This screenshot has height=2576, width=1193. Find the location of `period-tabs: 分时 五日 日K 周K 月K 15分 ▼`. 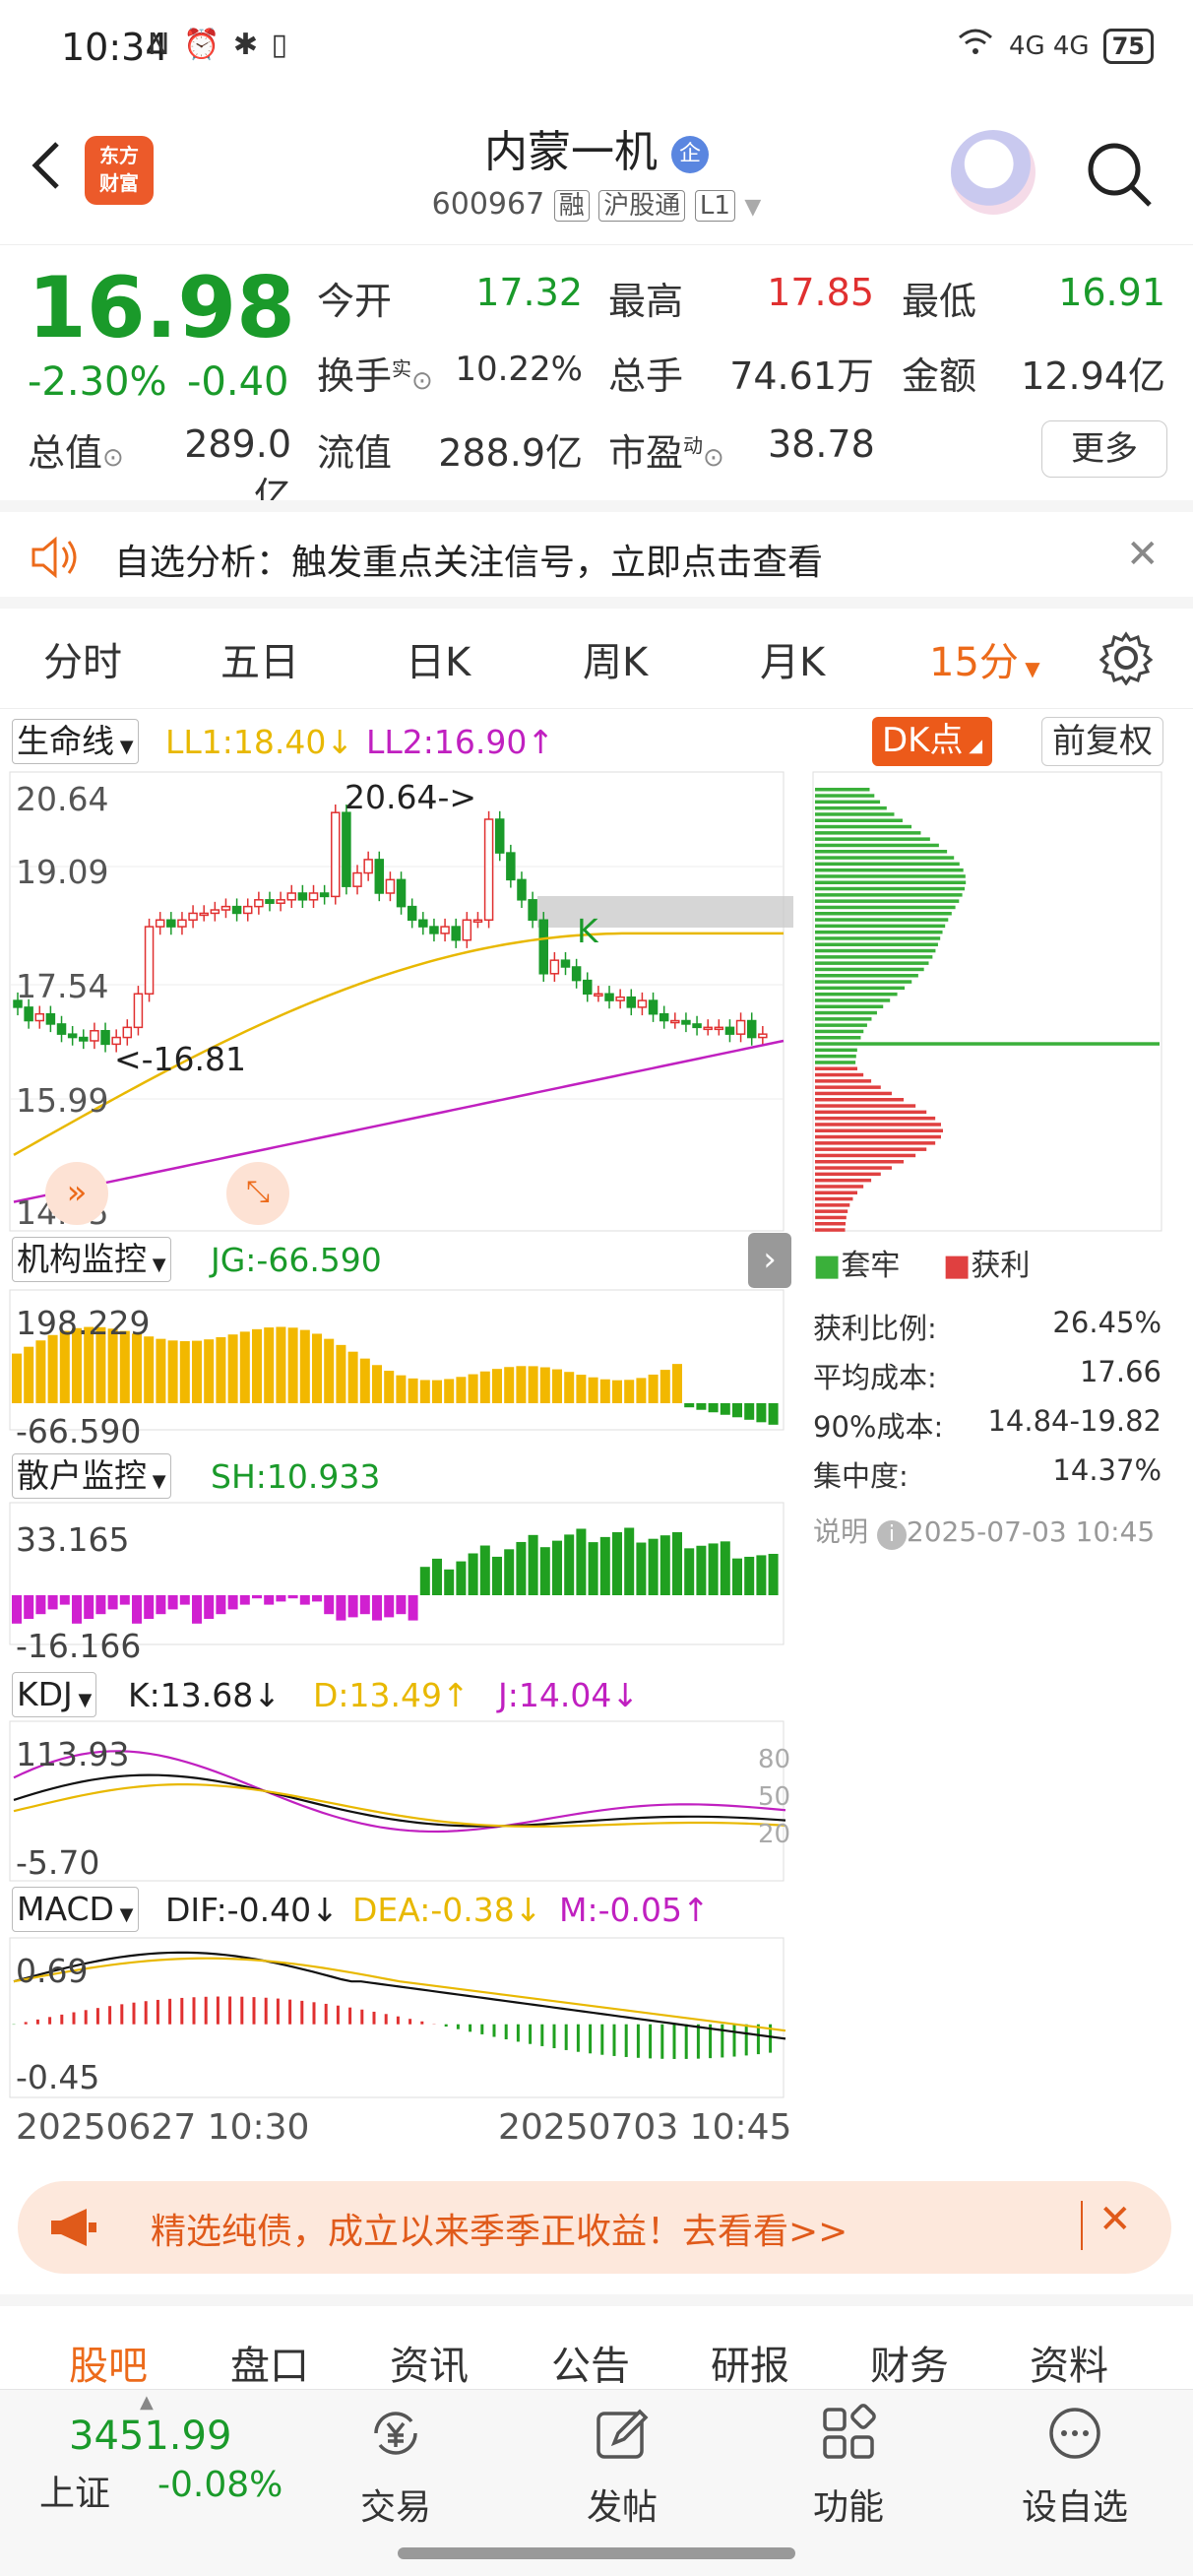

period-tabs: 分时 五日 日K 周K 月K 15分 ▼ is located at coordinates (596, 660).